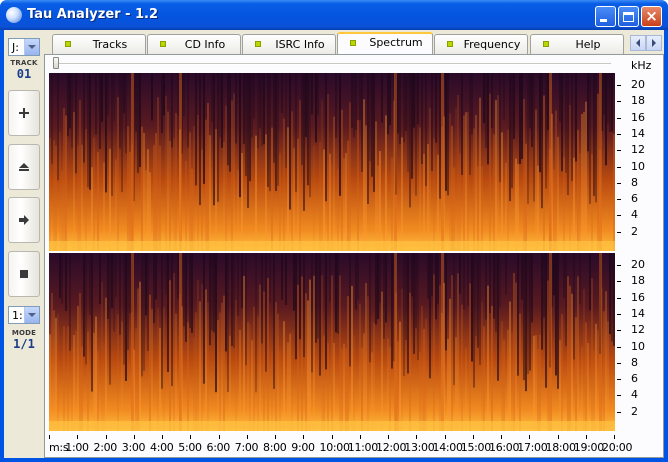 The width and height of the screenshot is (668, 462). What do you see at coordinates (391, 447) in the screenshot?
I see `time-tick-label: 12:00` at bounding box center [391, 447].